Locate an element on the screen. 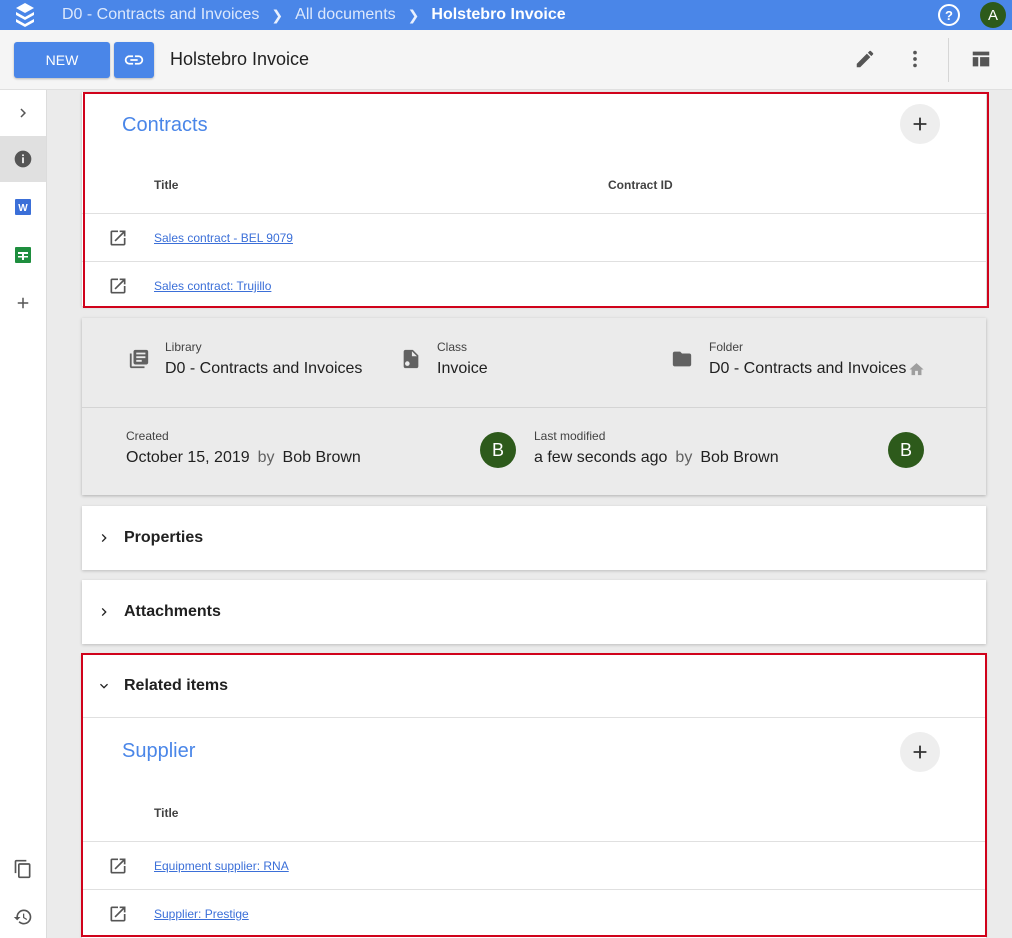  supplier-link: Supplier: Prestige is located at coordinates (201, 914).